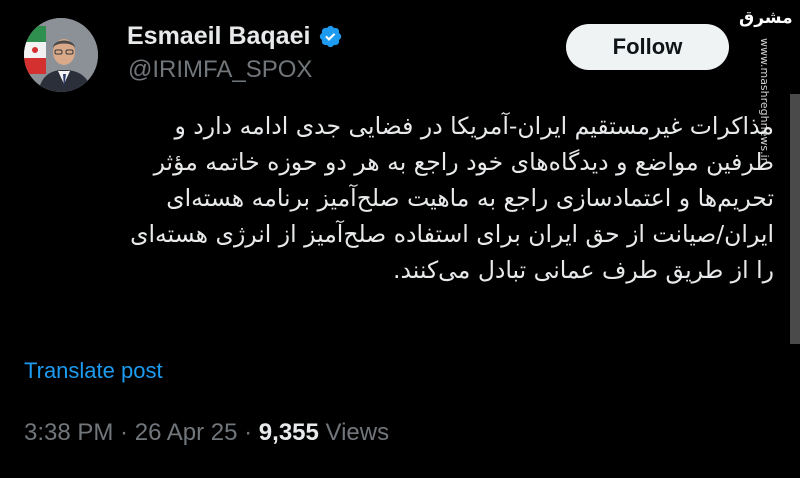 This screenshot has height=478, width=800. What do you see at coordinates (583, 270) in the screenshot?
I see `post-text-line: را از طریق طرف عمانی تبادل می‌کنند.` at bounding box center [583, 270].